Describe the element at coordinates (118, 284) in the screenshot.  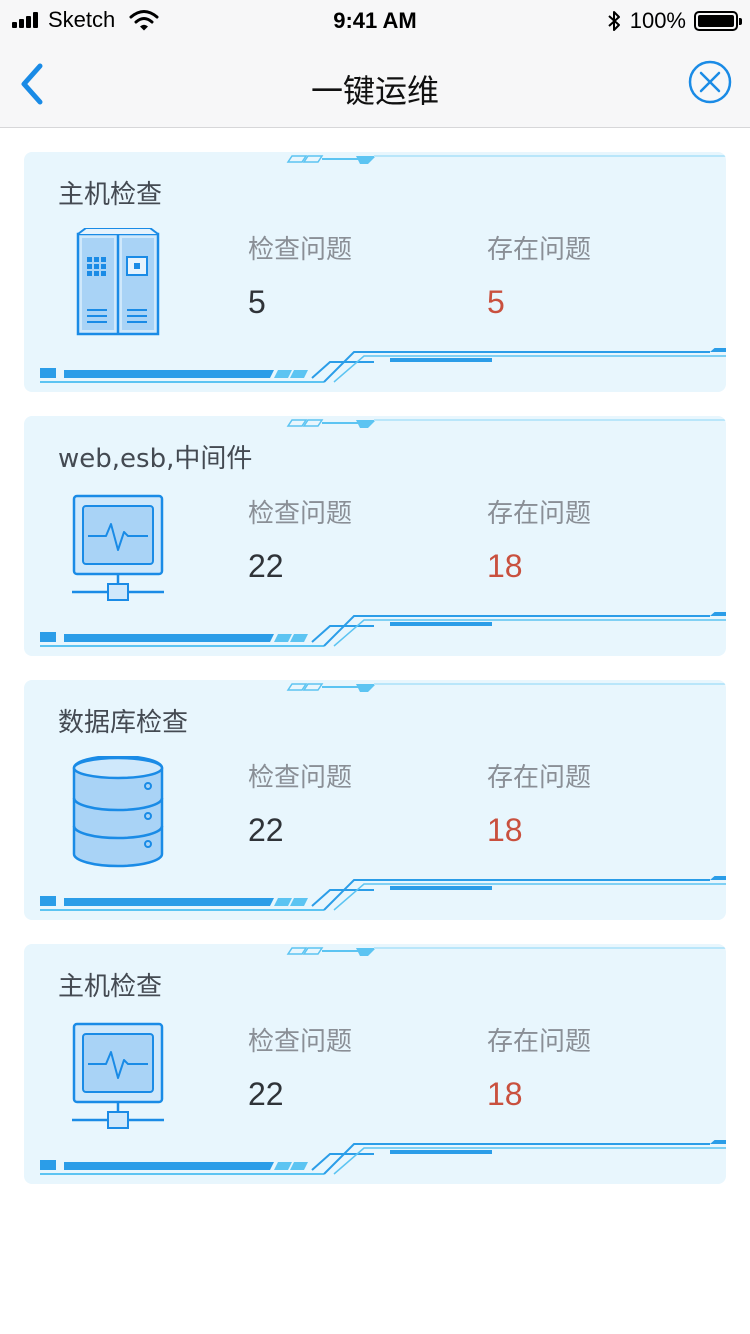
I see `server-cabinet-icon` at that location.